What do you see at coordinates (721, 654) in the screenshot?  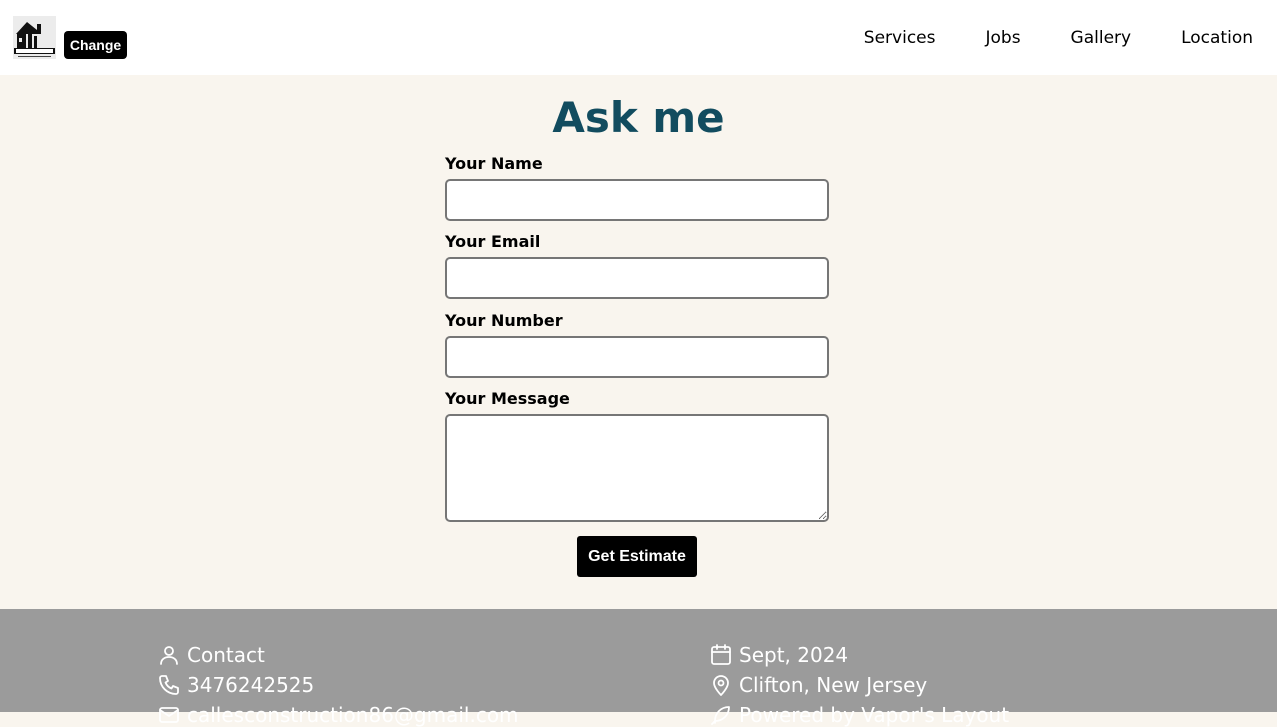 I see `calendar-icon` at bounding box center [721, 654].